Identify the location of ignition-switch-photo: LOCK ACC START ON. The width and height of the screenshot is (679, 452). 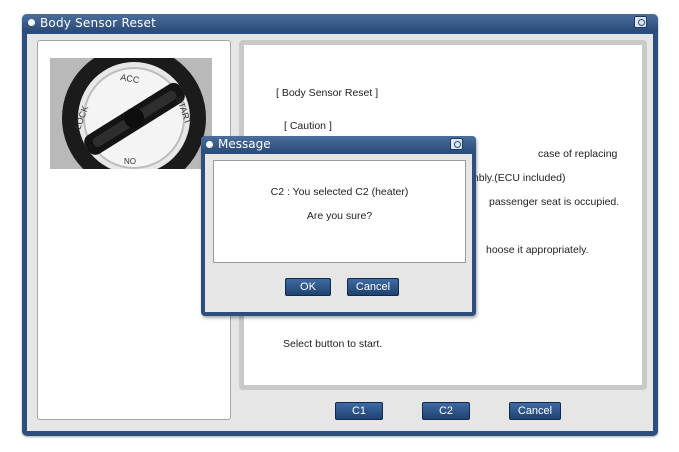
(131, 113).